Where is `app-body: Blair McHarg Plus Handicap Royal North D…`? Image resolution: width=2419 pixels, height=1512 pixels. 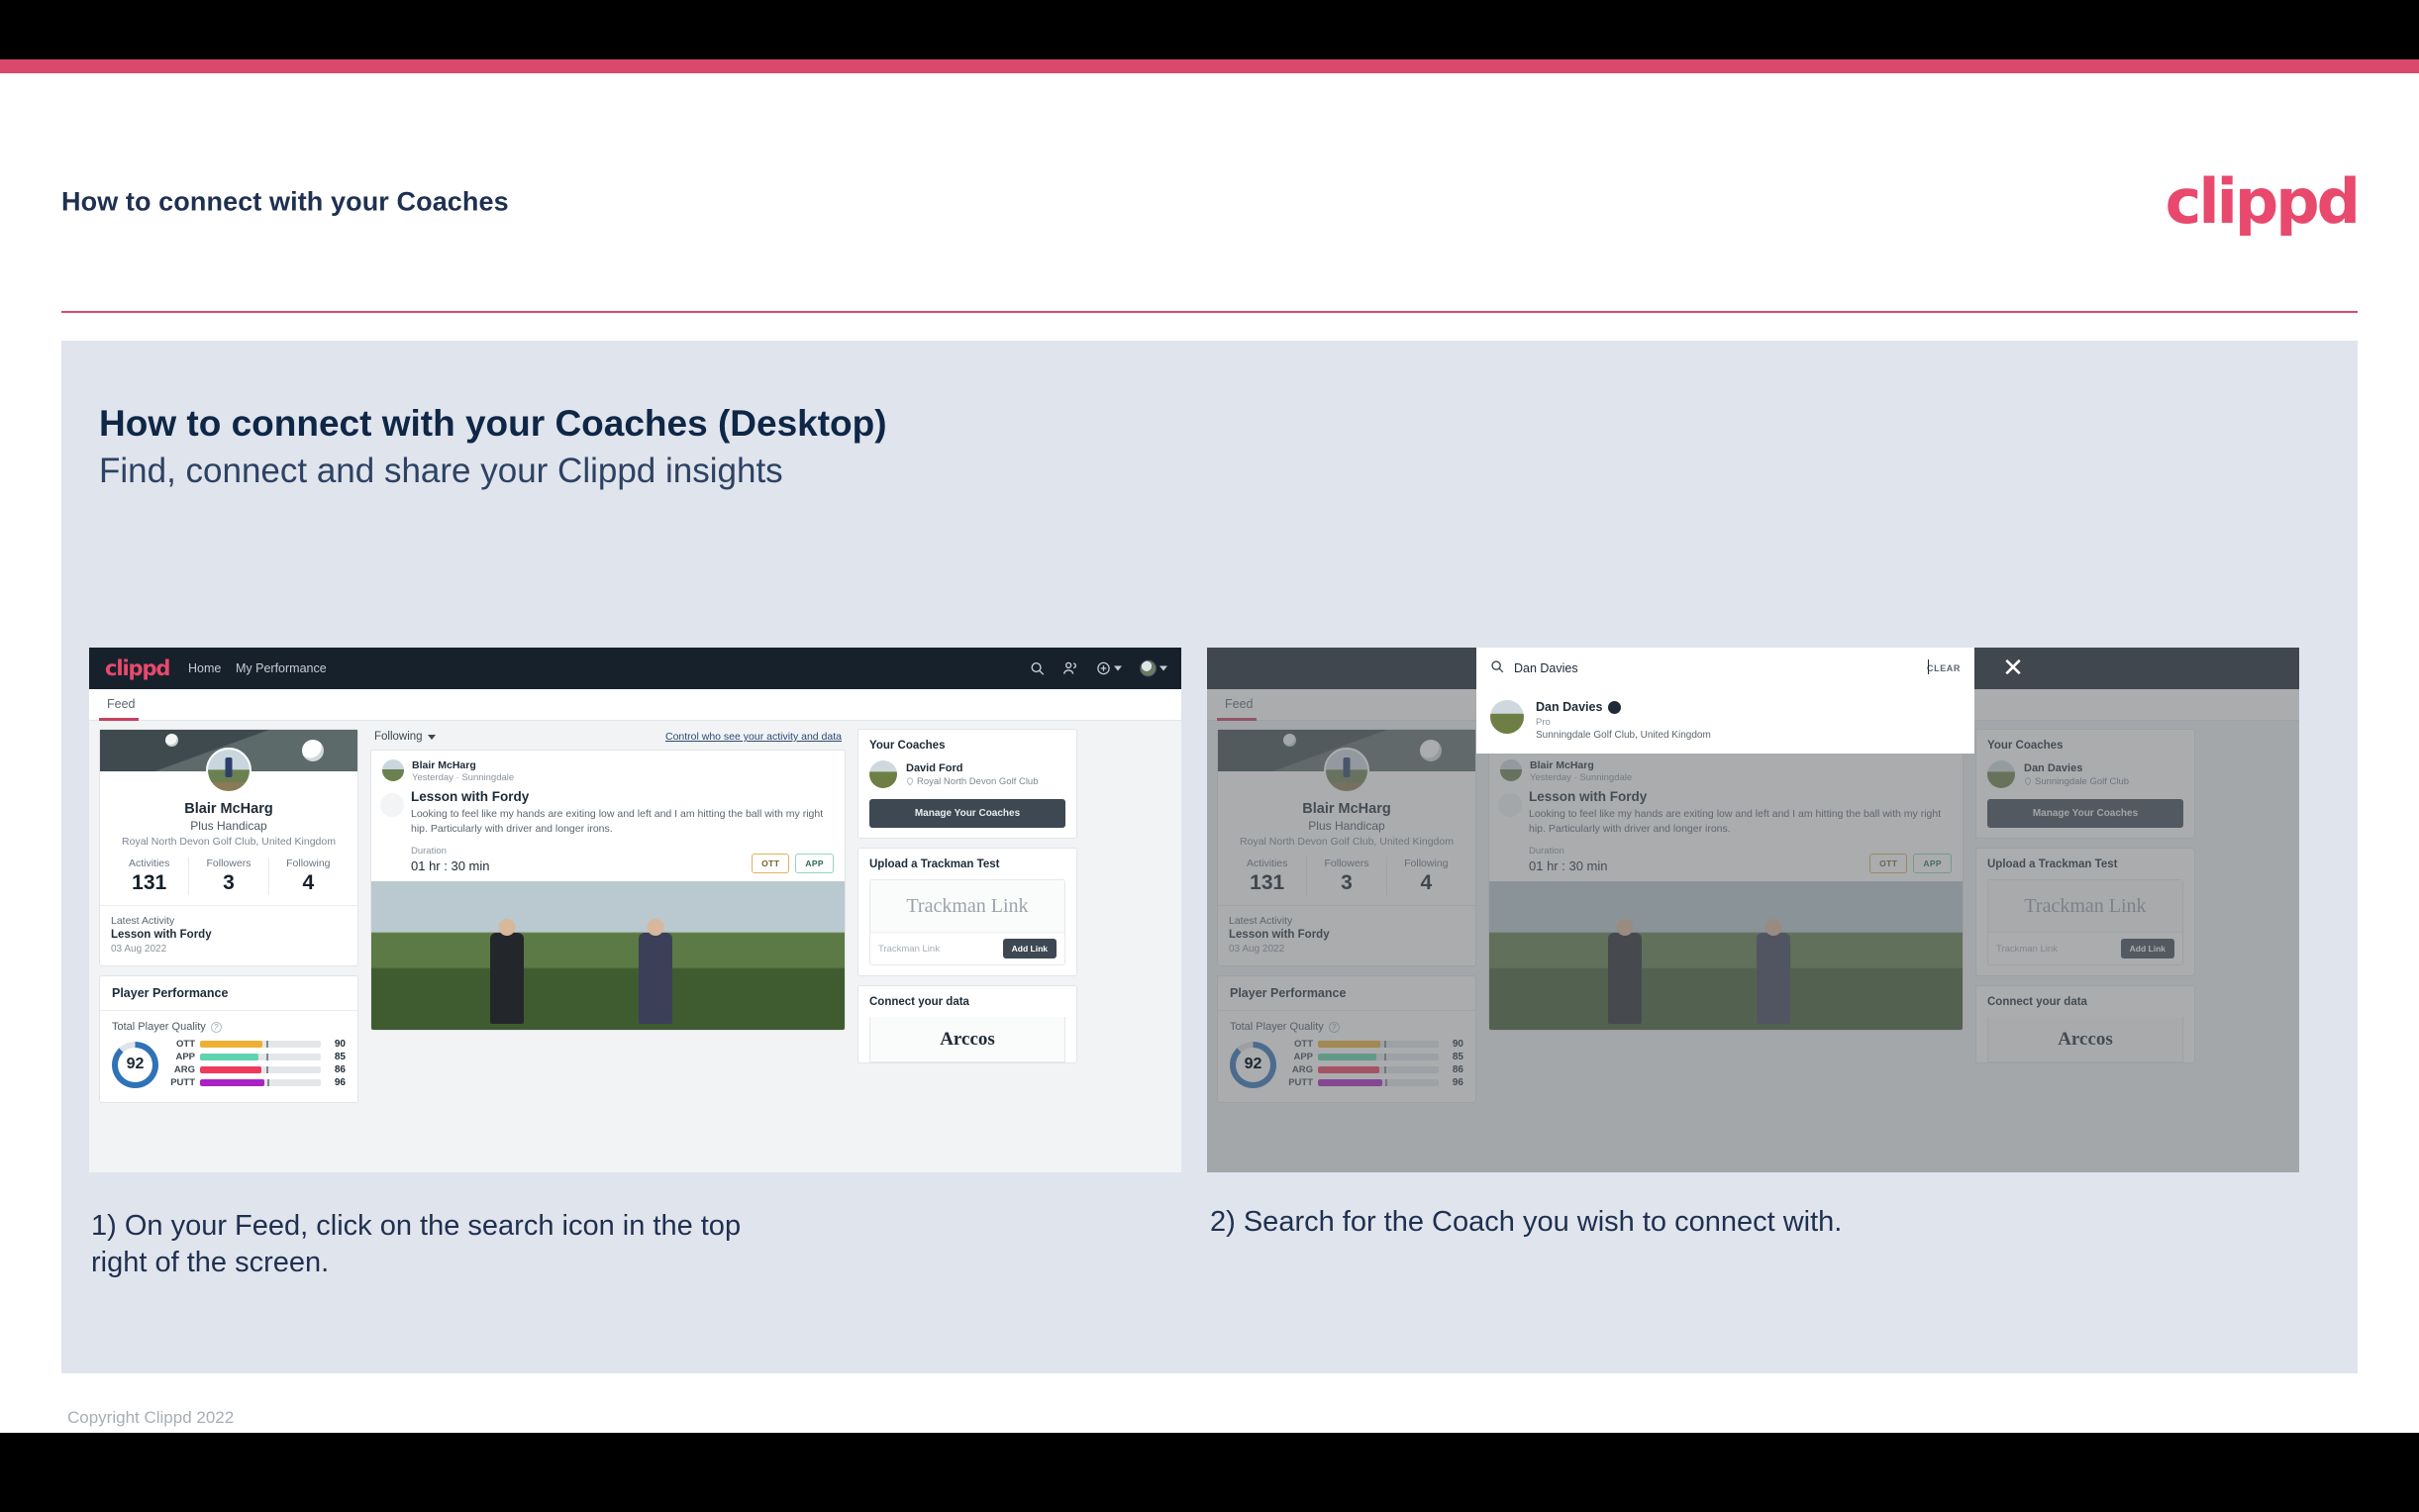
app-body: Blair McHarg Plus Handicap Royal North D… is located at coordinates (635, 946).